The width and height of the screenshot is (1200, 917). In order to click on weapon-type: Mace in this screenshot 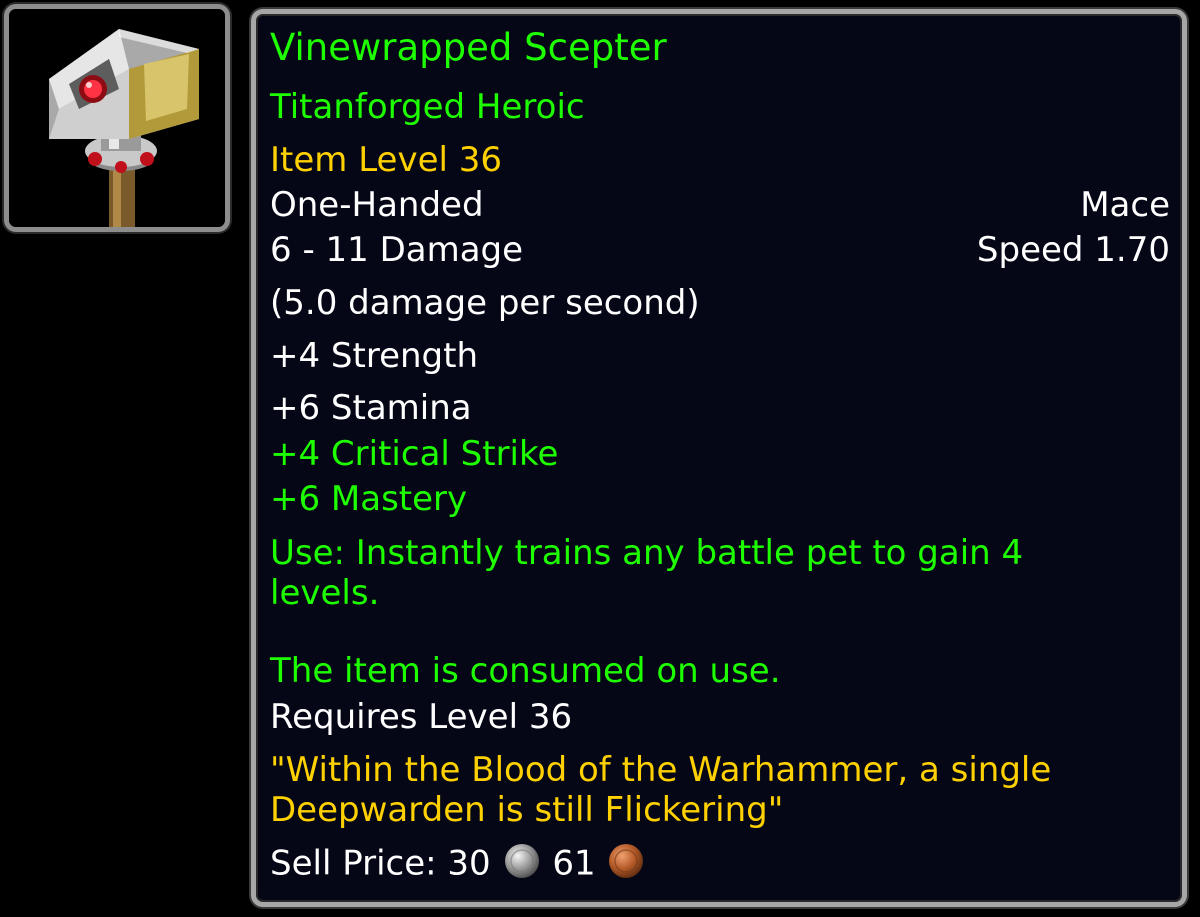, I will do `click(1125, 205)`.